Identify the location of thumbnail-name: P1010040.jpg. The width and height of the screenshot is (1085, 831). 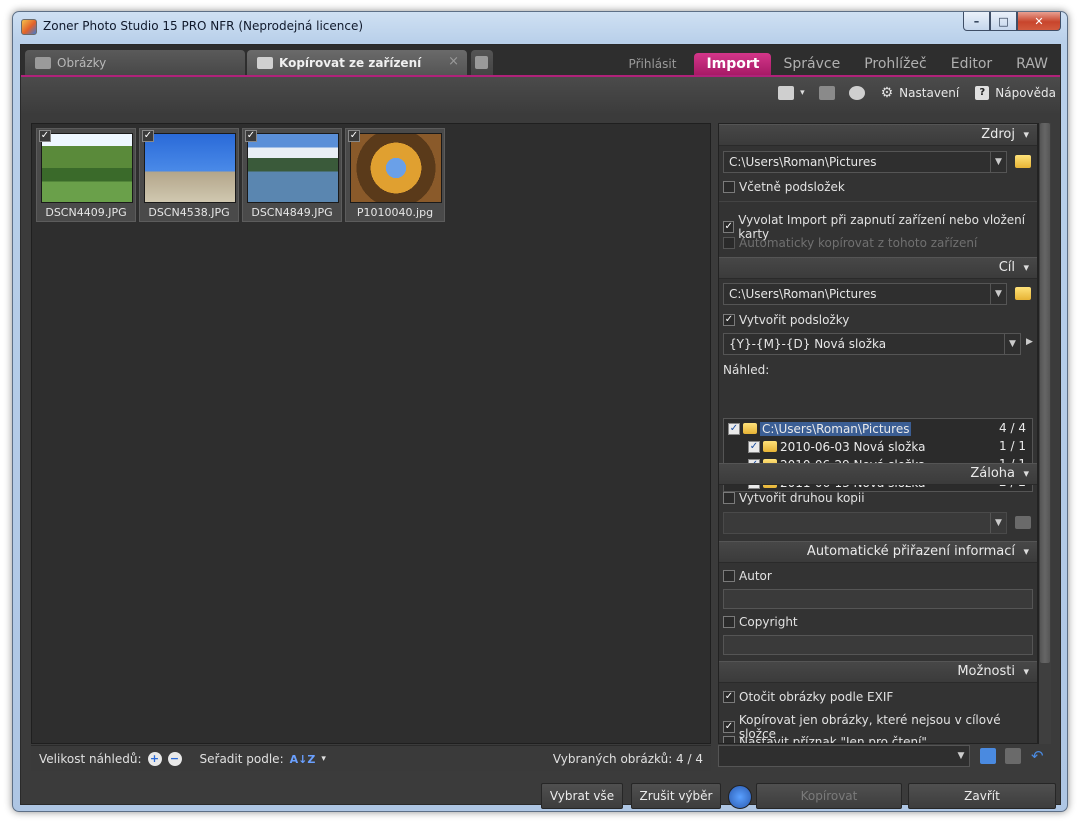
(395, 212).